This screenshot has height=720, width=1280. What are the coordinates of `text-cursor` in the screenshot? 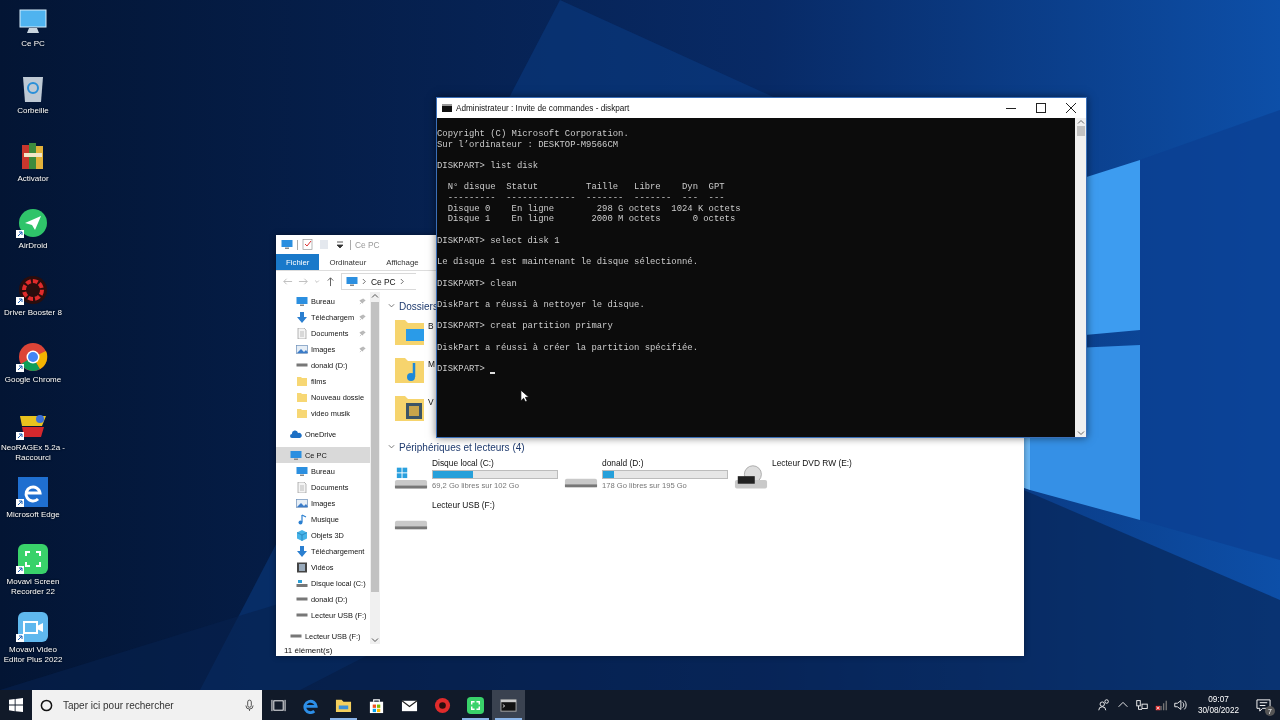 It's located at (492, 372).